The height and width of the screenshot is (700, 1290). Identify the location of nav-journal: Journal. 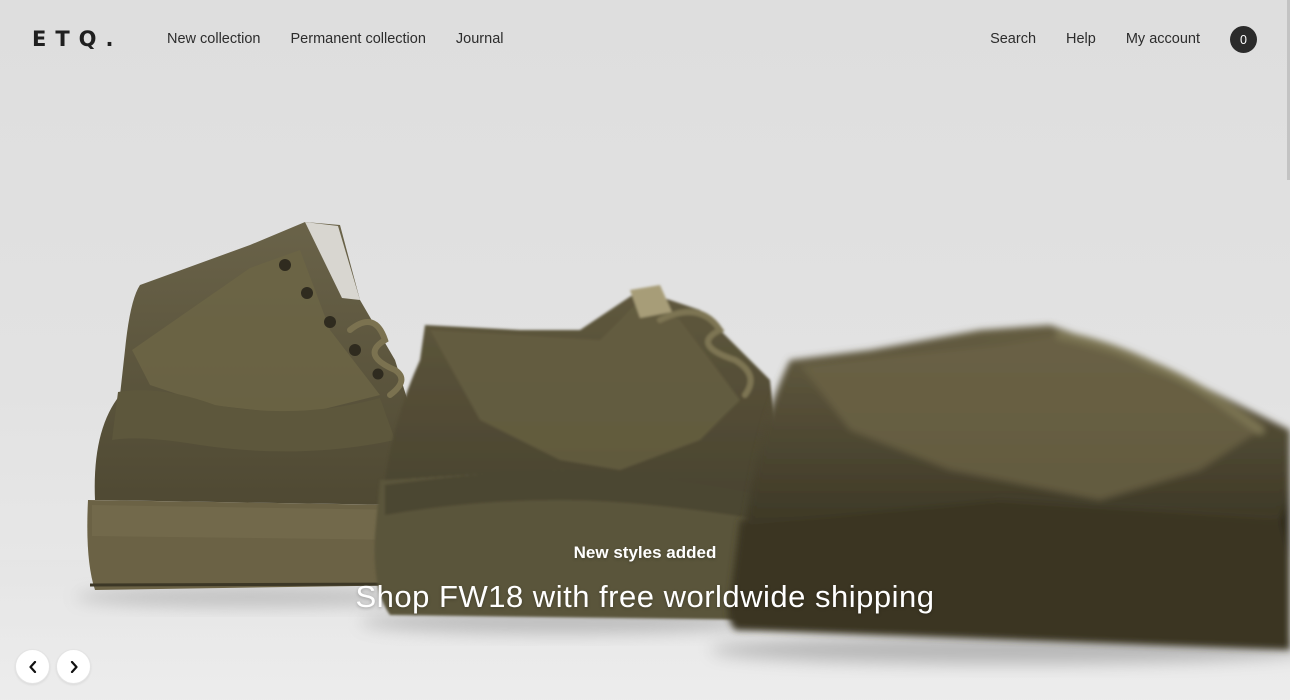
(480, 39).